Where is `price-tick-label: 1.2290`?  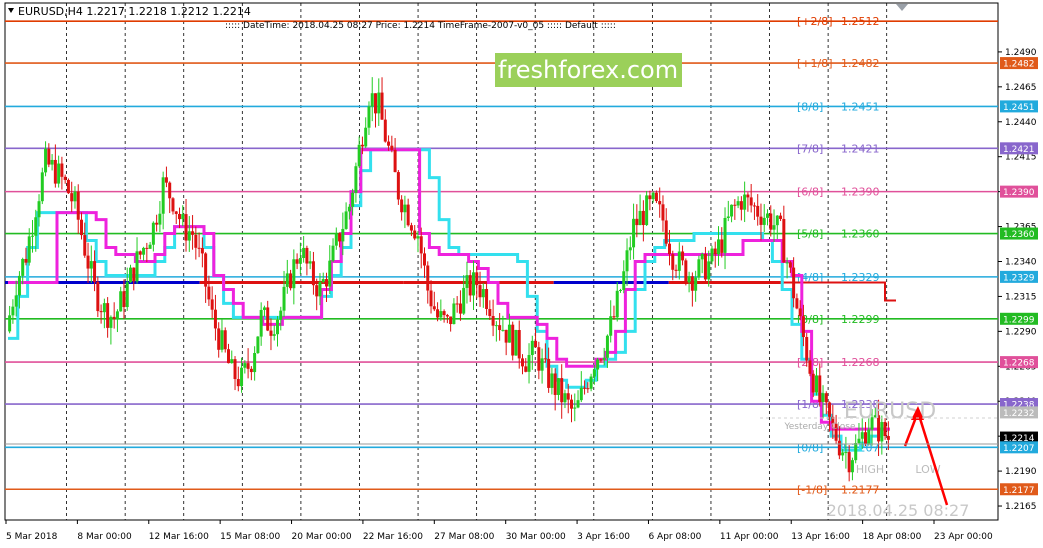
price-tick-label: 1.2290 is located at coordinates (1021, 332).